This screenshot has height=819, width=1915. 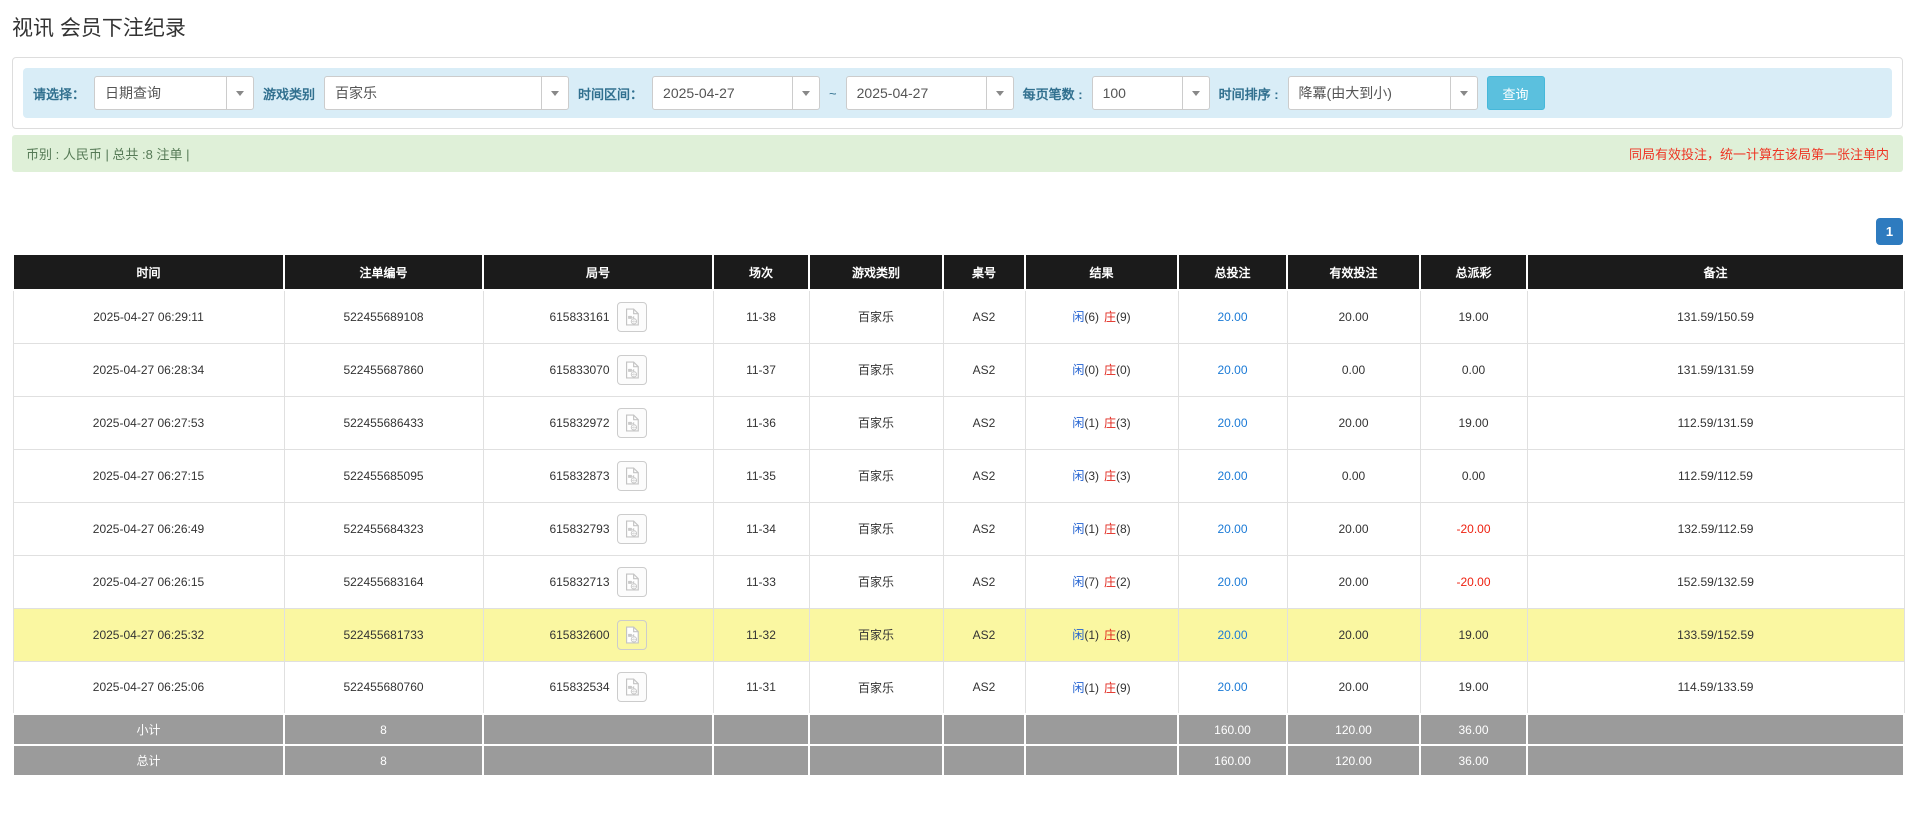 I want to click on round-number: 615832713, so click(x=579, y=581).